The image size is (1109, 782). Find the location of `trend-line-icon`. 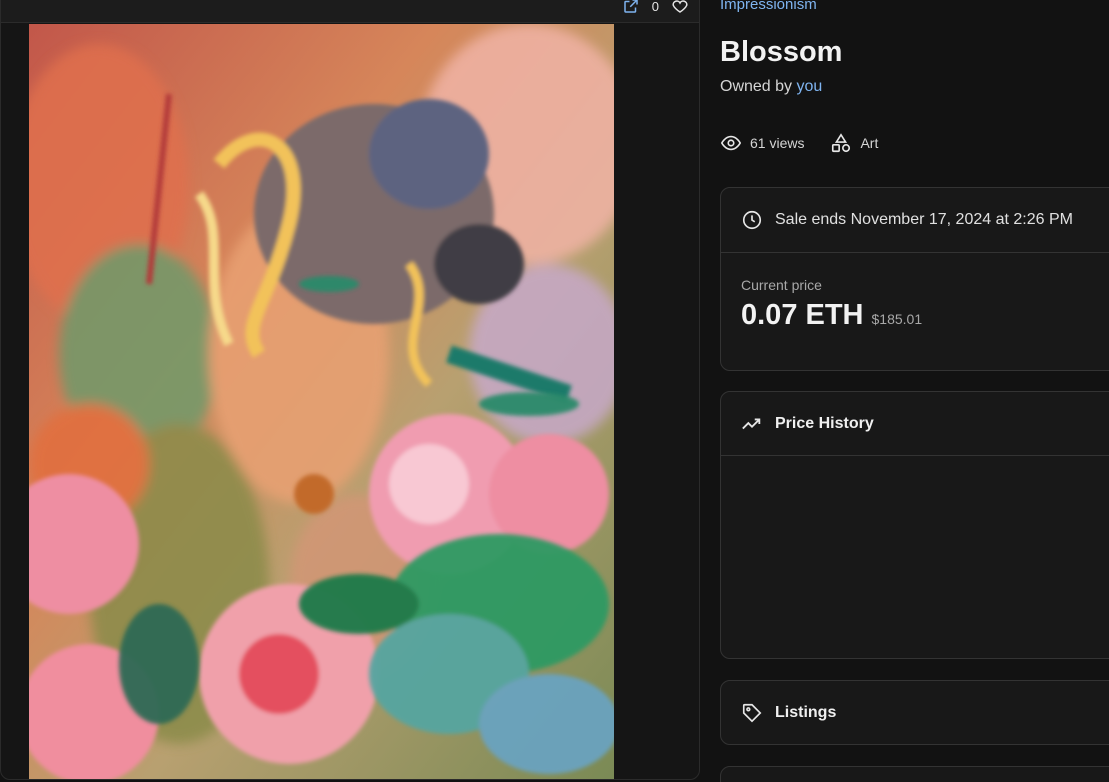

trend-line-icon is located at coordinates (752, 424).